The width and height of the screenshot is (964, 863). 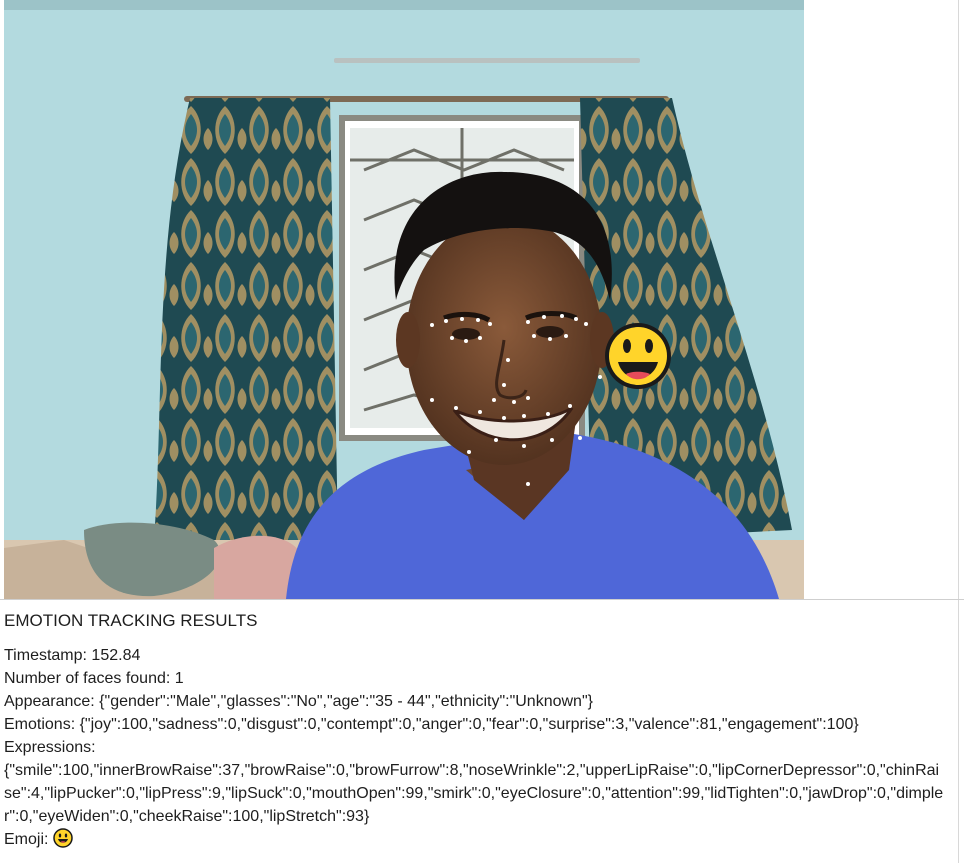 I want to click on emoji-row: Emoji:, so click(x=479, y=839).